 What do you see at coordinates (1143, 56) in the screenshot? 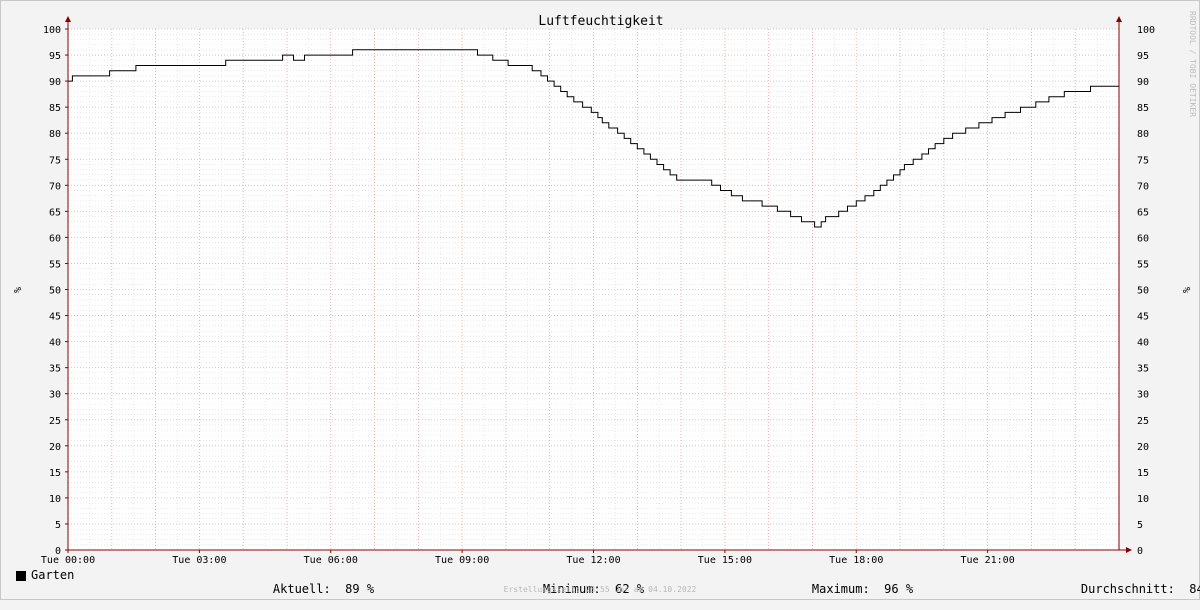
I see `y-tick-label-right: 95` at bounding box center [1143, 56].